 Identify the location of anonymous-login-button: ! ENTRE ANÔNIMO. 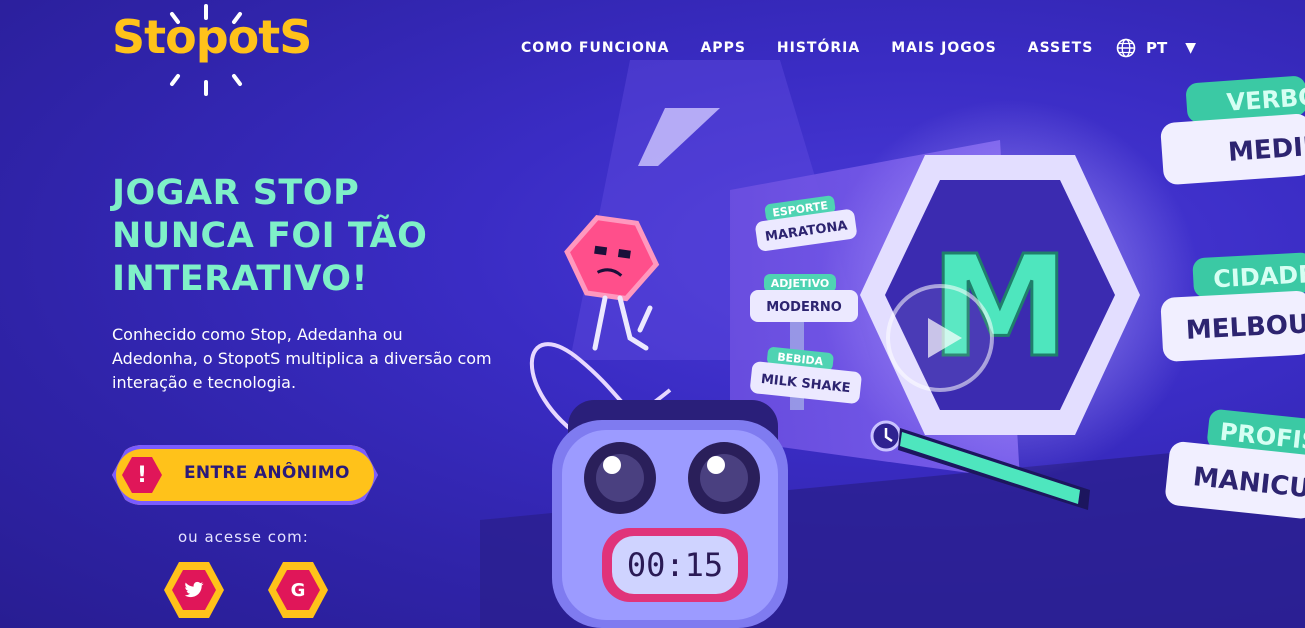
(245, 475).